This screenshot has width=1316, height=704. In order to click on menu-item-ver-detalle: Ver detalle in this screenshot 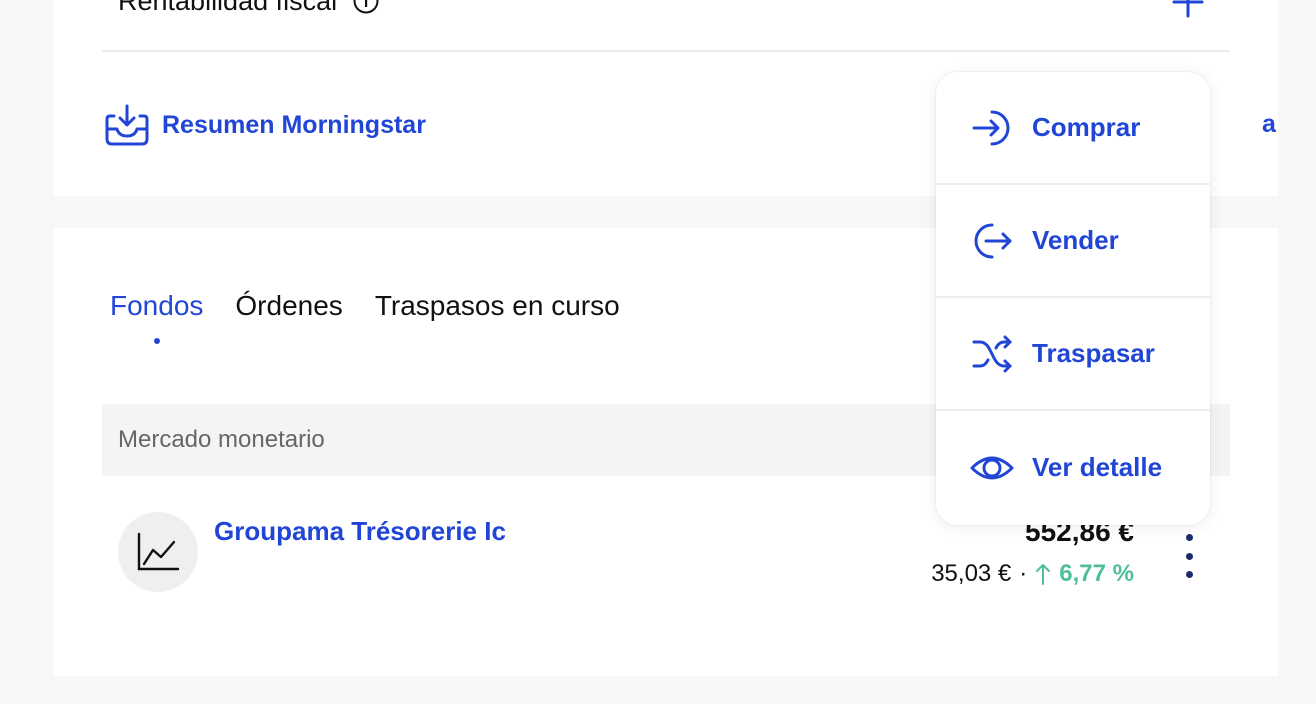, I will do `click(1073, 467)`.